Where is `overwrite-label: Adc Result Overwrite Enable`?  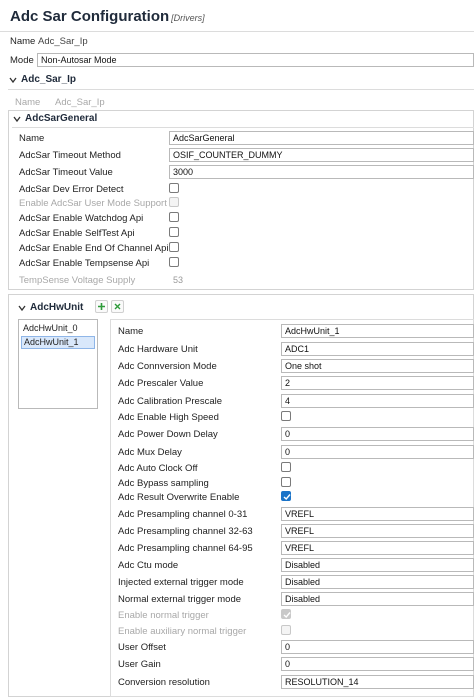
overwrite-label: Adc Result Overwrite Enable is located at coordinates (179, 497).